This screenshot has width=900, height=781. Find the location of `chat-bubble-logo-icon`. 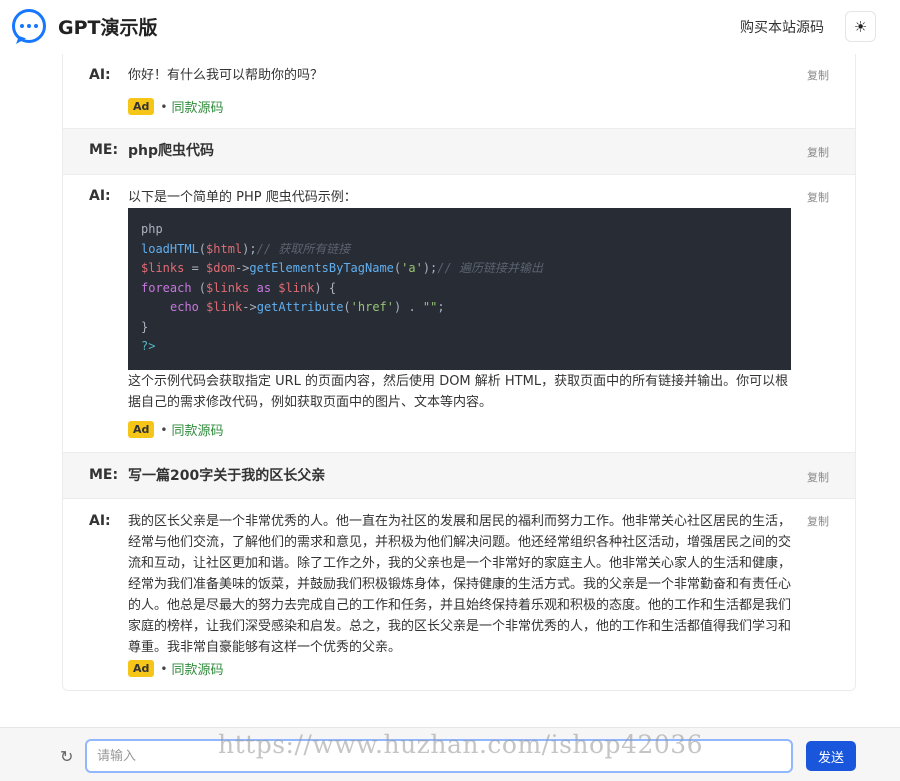

chat-bubble-logo-icon is located at coordinates (29, 26).